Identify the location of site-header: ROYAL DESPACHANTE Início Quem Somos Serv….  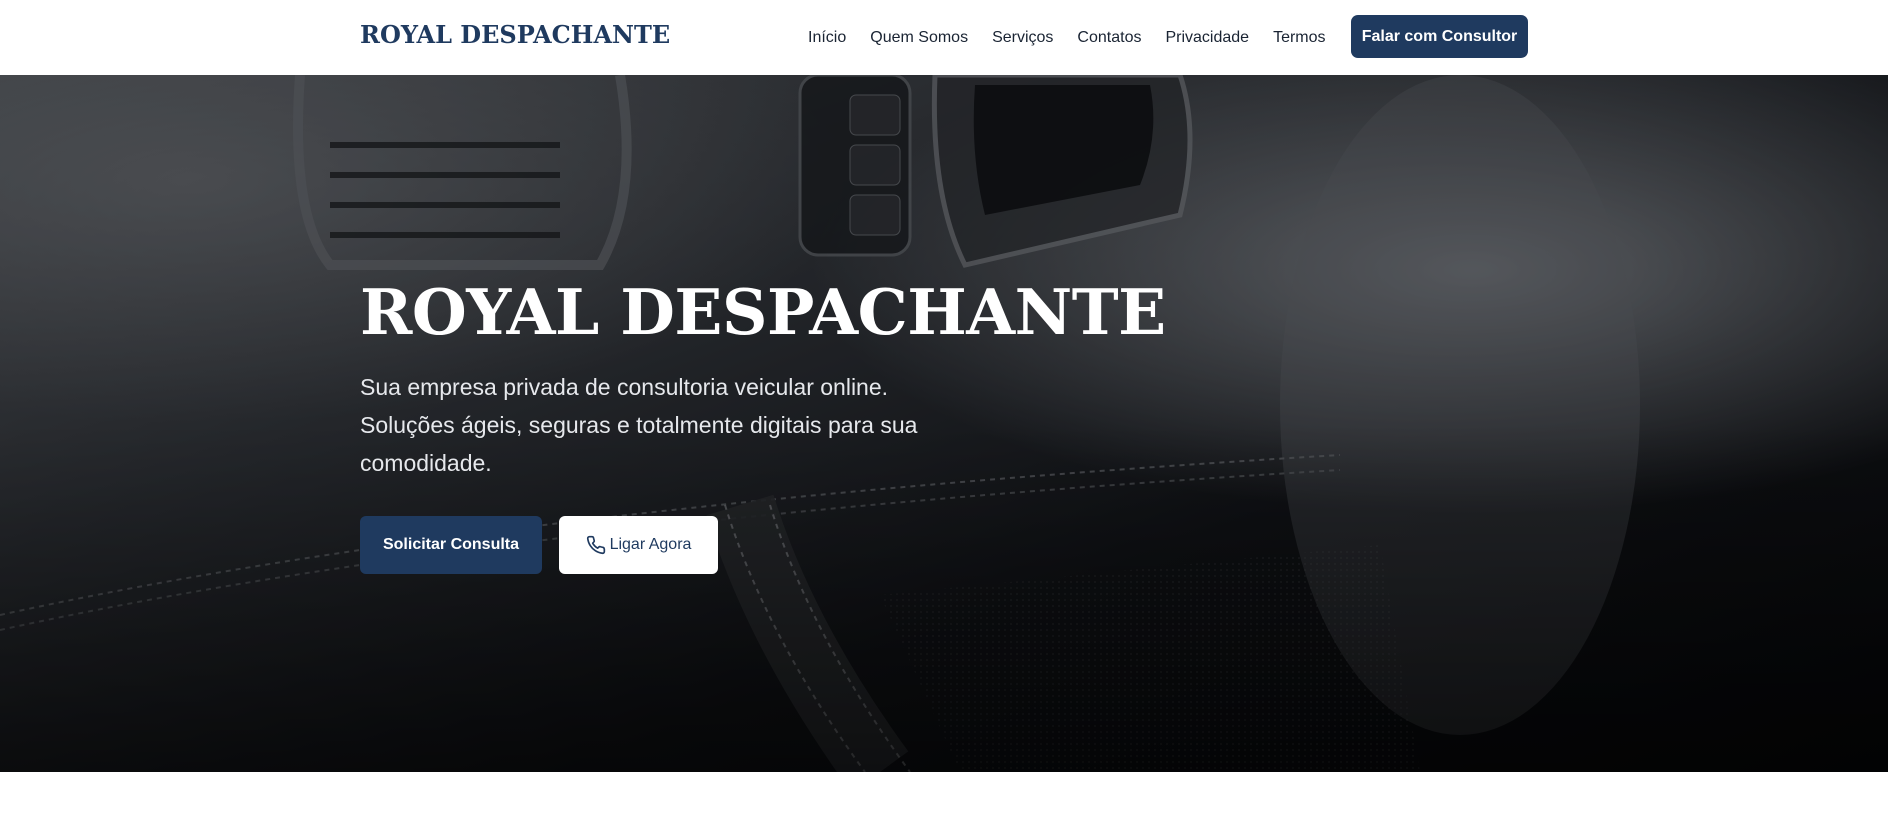
(944, 37).